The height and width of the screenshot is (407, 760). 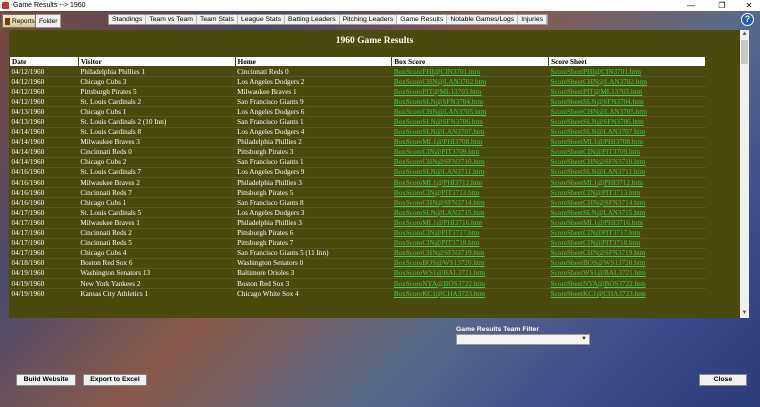 What do you see at coordinates (470, 212) in the screenshot?
I see `cell-box-score-link: BoxScoreSLN@LAN3715.htm` at bounding box center [470, 212].